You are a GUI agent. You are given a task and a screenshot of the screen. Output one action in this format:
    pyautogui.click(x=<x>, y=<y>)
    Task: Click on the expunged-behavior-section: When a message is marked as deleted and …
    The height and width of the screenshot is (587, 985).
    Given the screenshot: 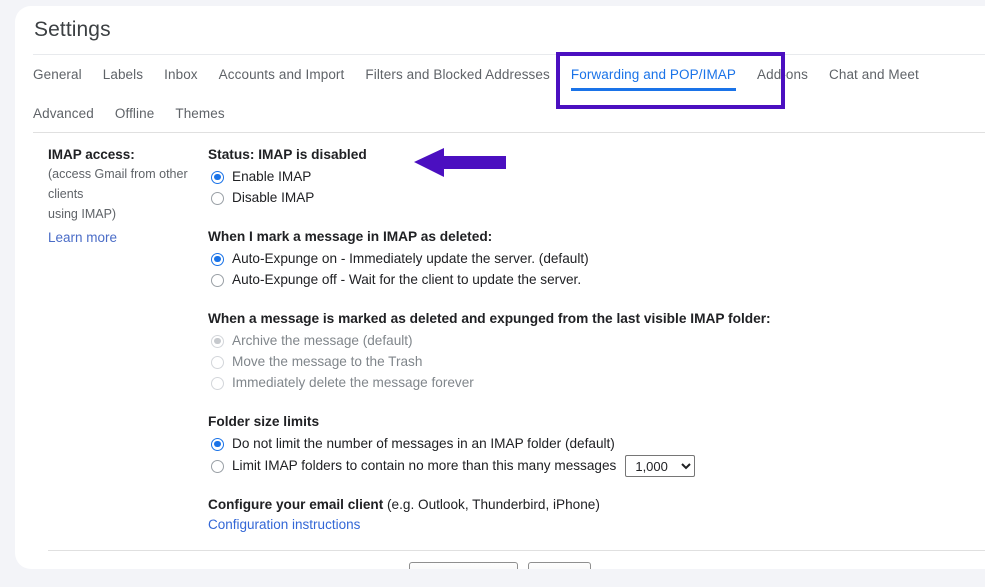 What is the action you would take?
    pyautogui.click(x=596, y=351)
    